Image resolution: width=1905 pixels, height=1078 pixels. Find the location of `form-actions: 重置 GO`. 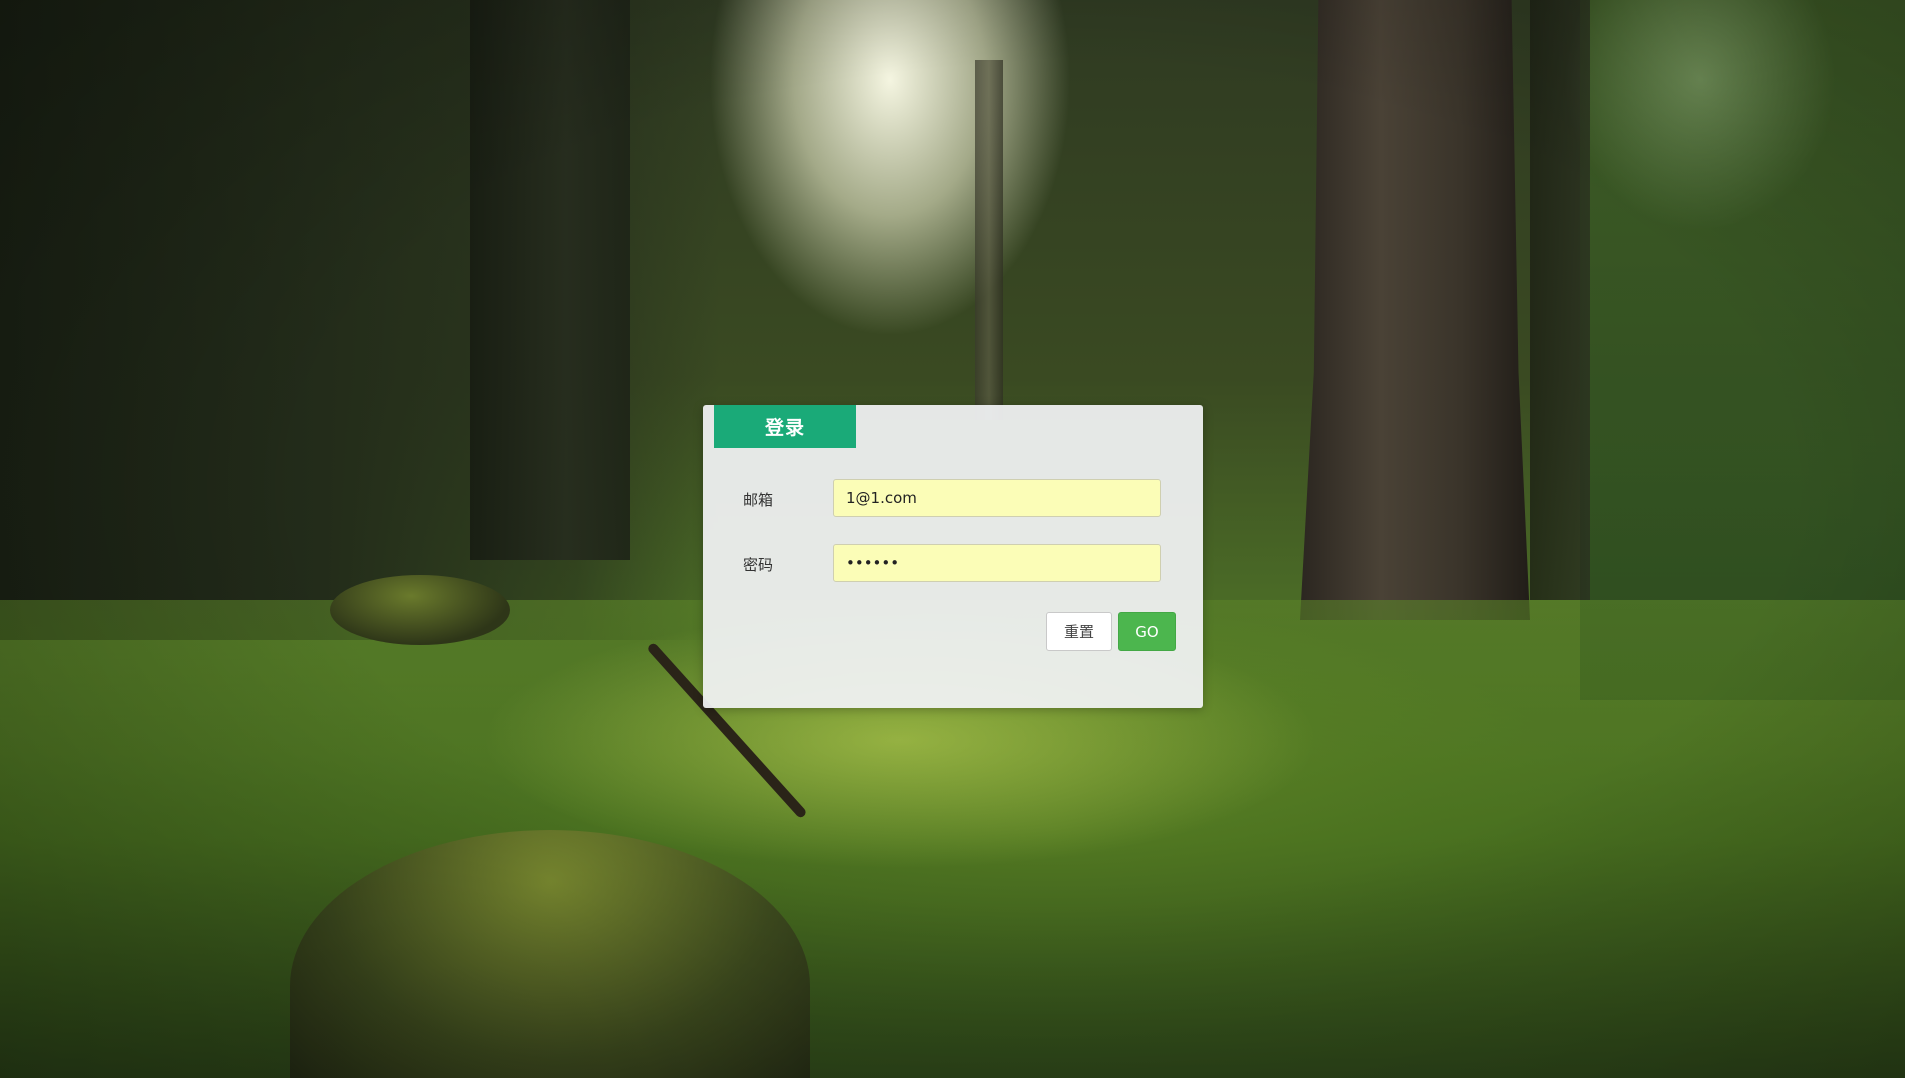

form-actions: 重置 GO is located at coordinates (1111, 631).